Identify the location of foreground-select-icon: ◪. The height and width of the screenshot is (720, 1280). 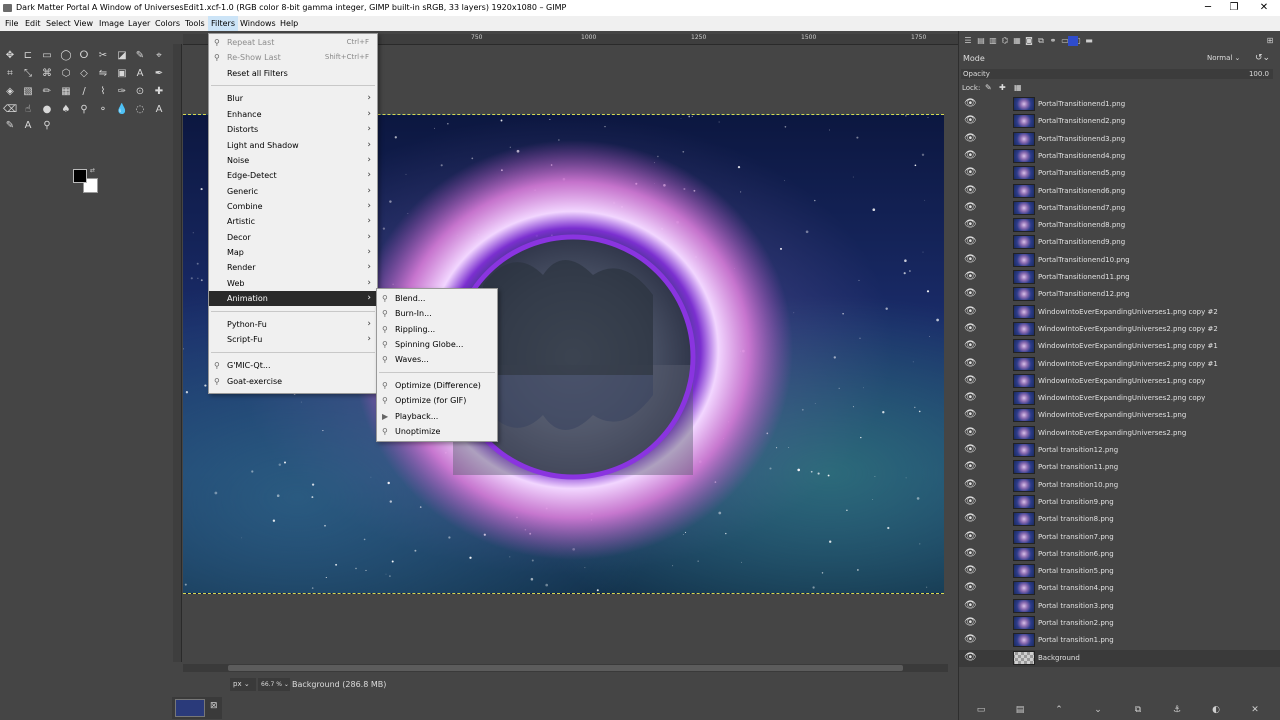
(122, 56).